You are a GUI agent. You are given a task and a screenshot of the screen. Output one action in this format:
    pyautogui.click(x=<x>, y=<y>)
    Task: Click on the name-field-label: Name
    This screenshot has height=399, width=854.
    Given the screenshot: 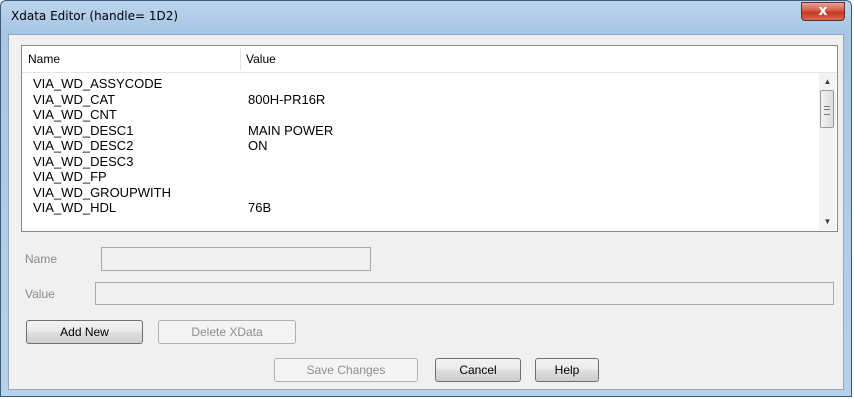 What is the action you would take?
    pyautogui.click(x=41, y=259)
    